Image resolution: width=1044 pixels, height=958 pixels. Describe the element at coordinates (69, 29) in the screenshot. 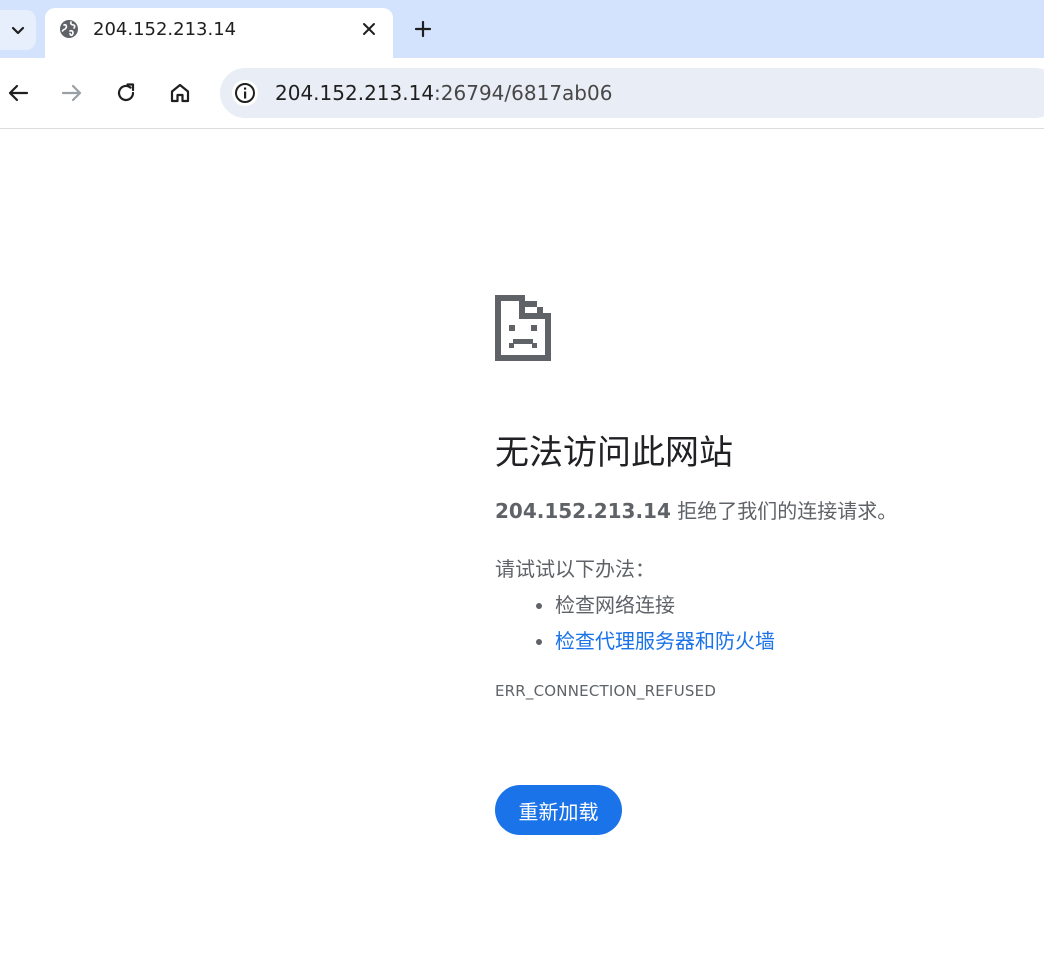

I see `globe-icon` at that location.